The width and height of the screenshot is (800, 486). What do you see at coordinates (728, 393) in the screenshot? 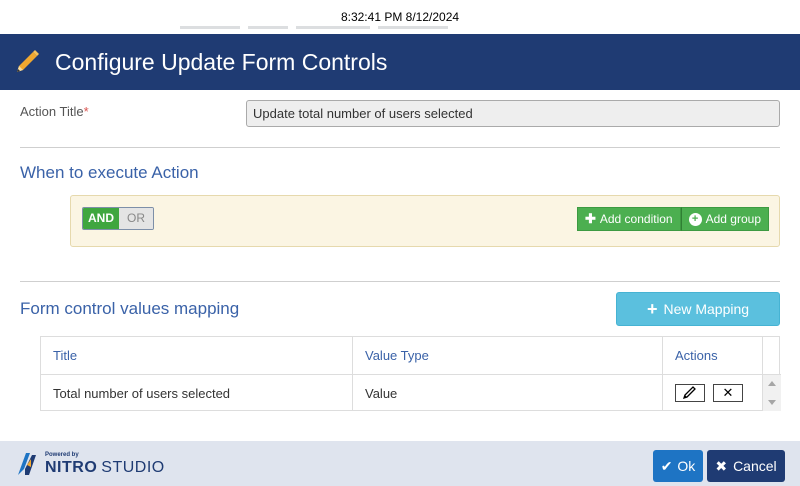
I see `delete-icon: ✕` at bounding box center [728, 393].